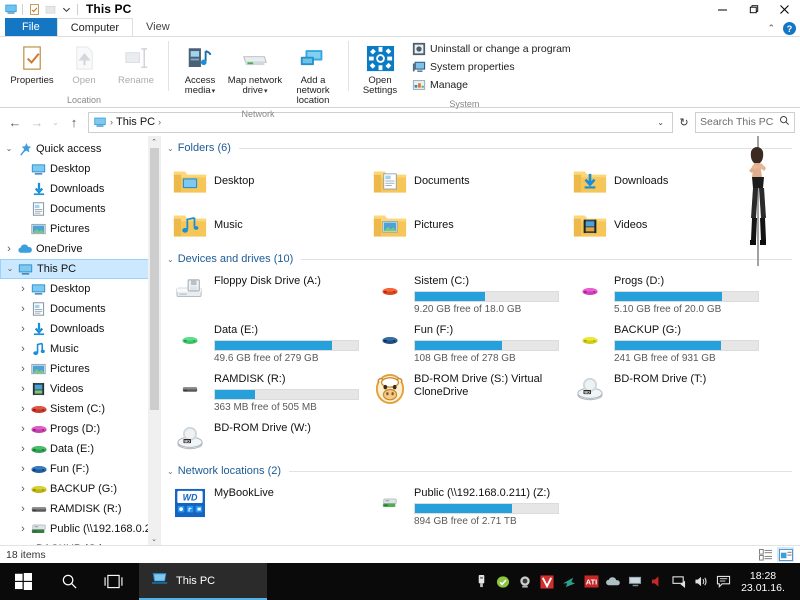  What do you see at coordinates (471, 392) in the screenshot?
I see `drive-tile: BD-ROM Drive (S:) Virtual CloneDrive` at bounding box center [471, 392].